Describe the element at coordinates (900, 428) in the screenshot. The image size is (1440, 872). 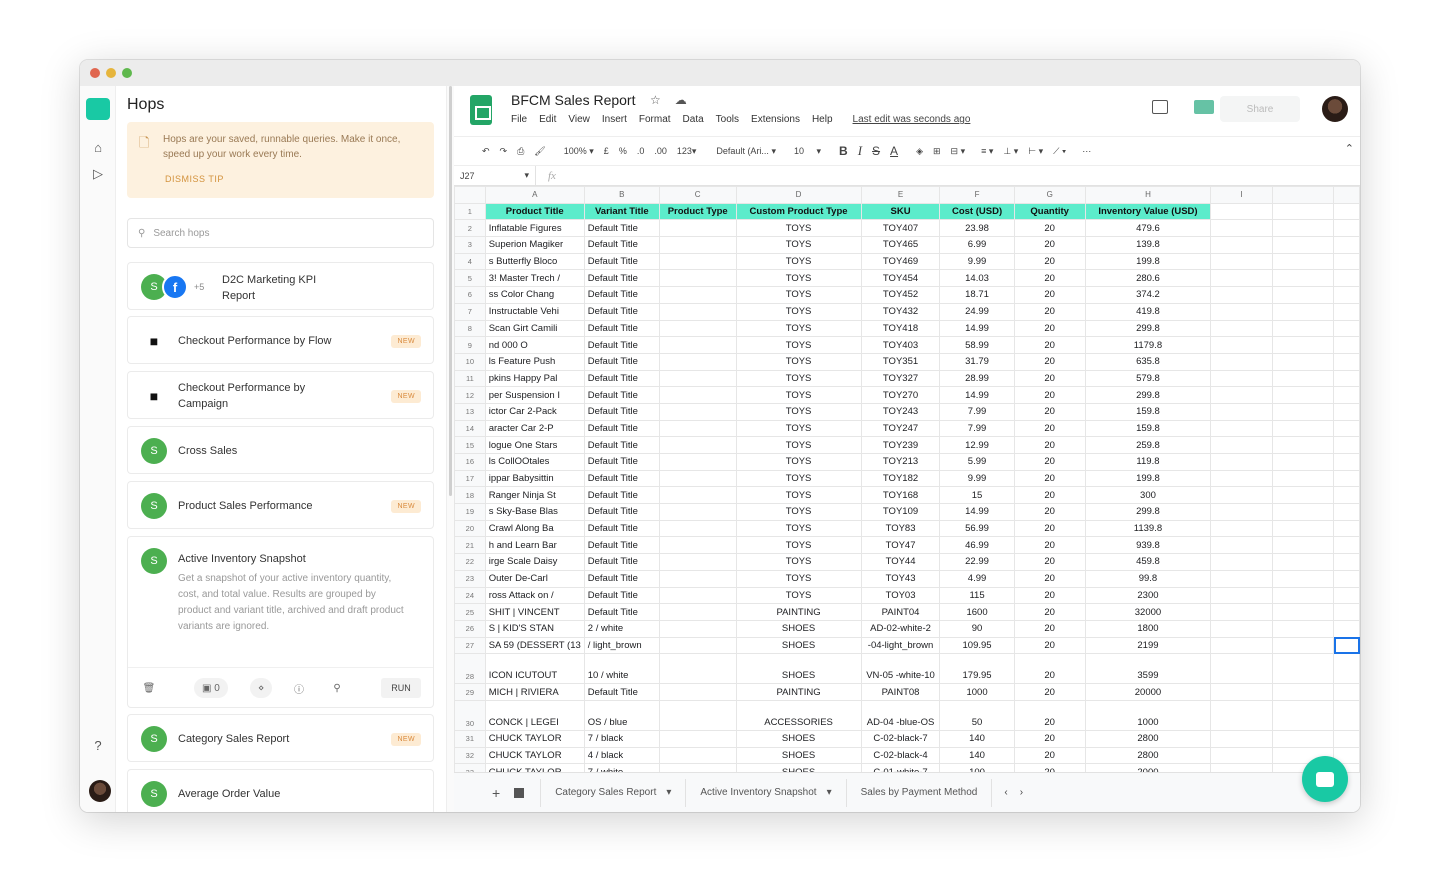
I see `cell: TOY247` at that location.